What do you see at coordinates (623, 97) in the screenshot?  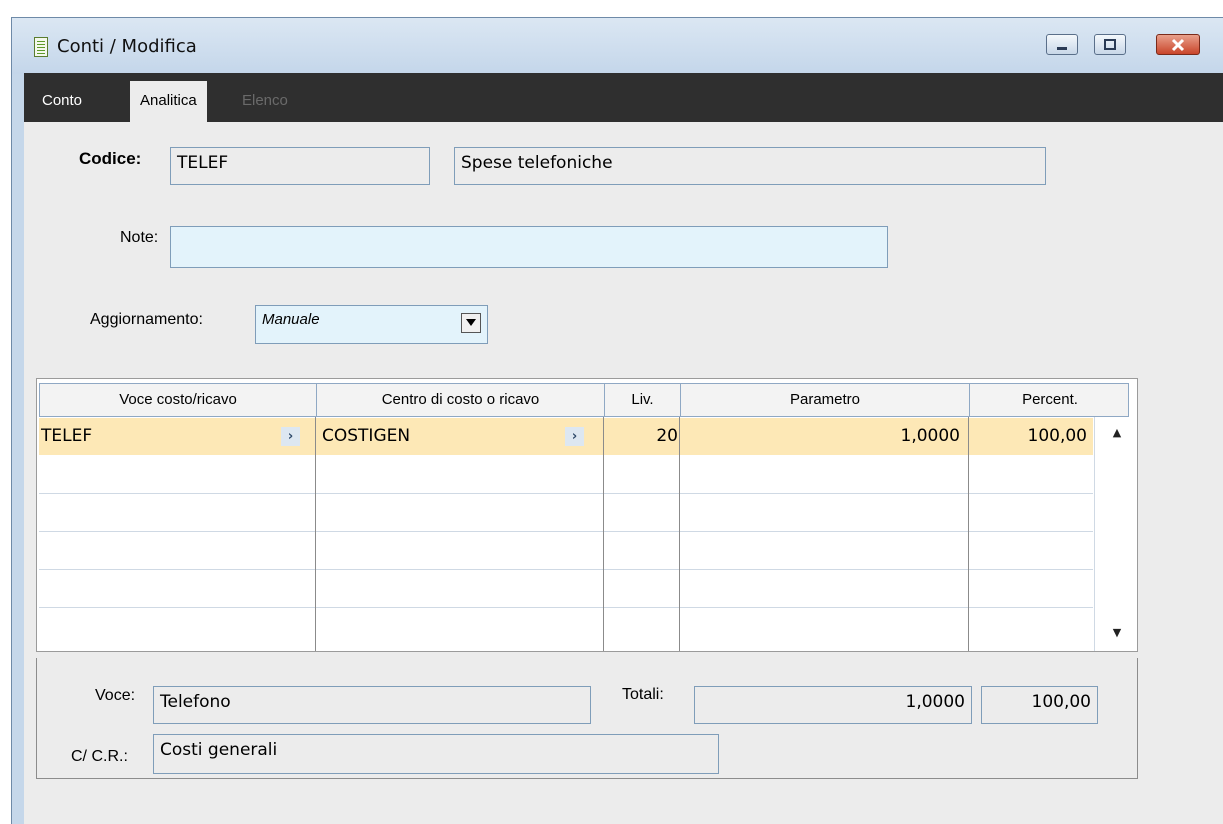 I see `tab-bar: Conto Analitica Elenco` at bounding box center [623, 97].